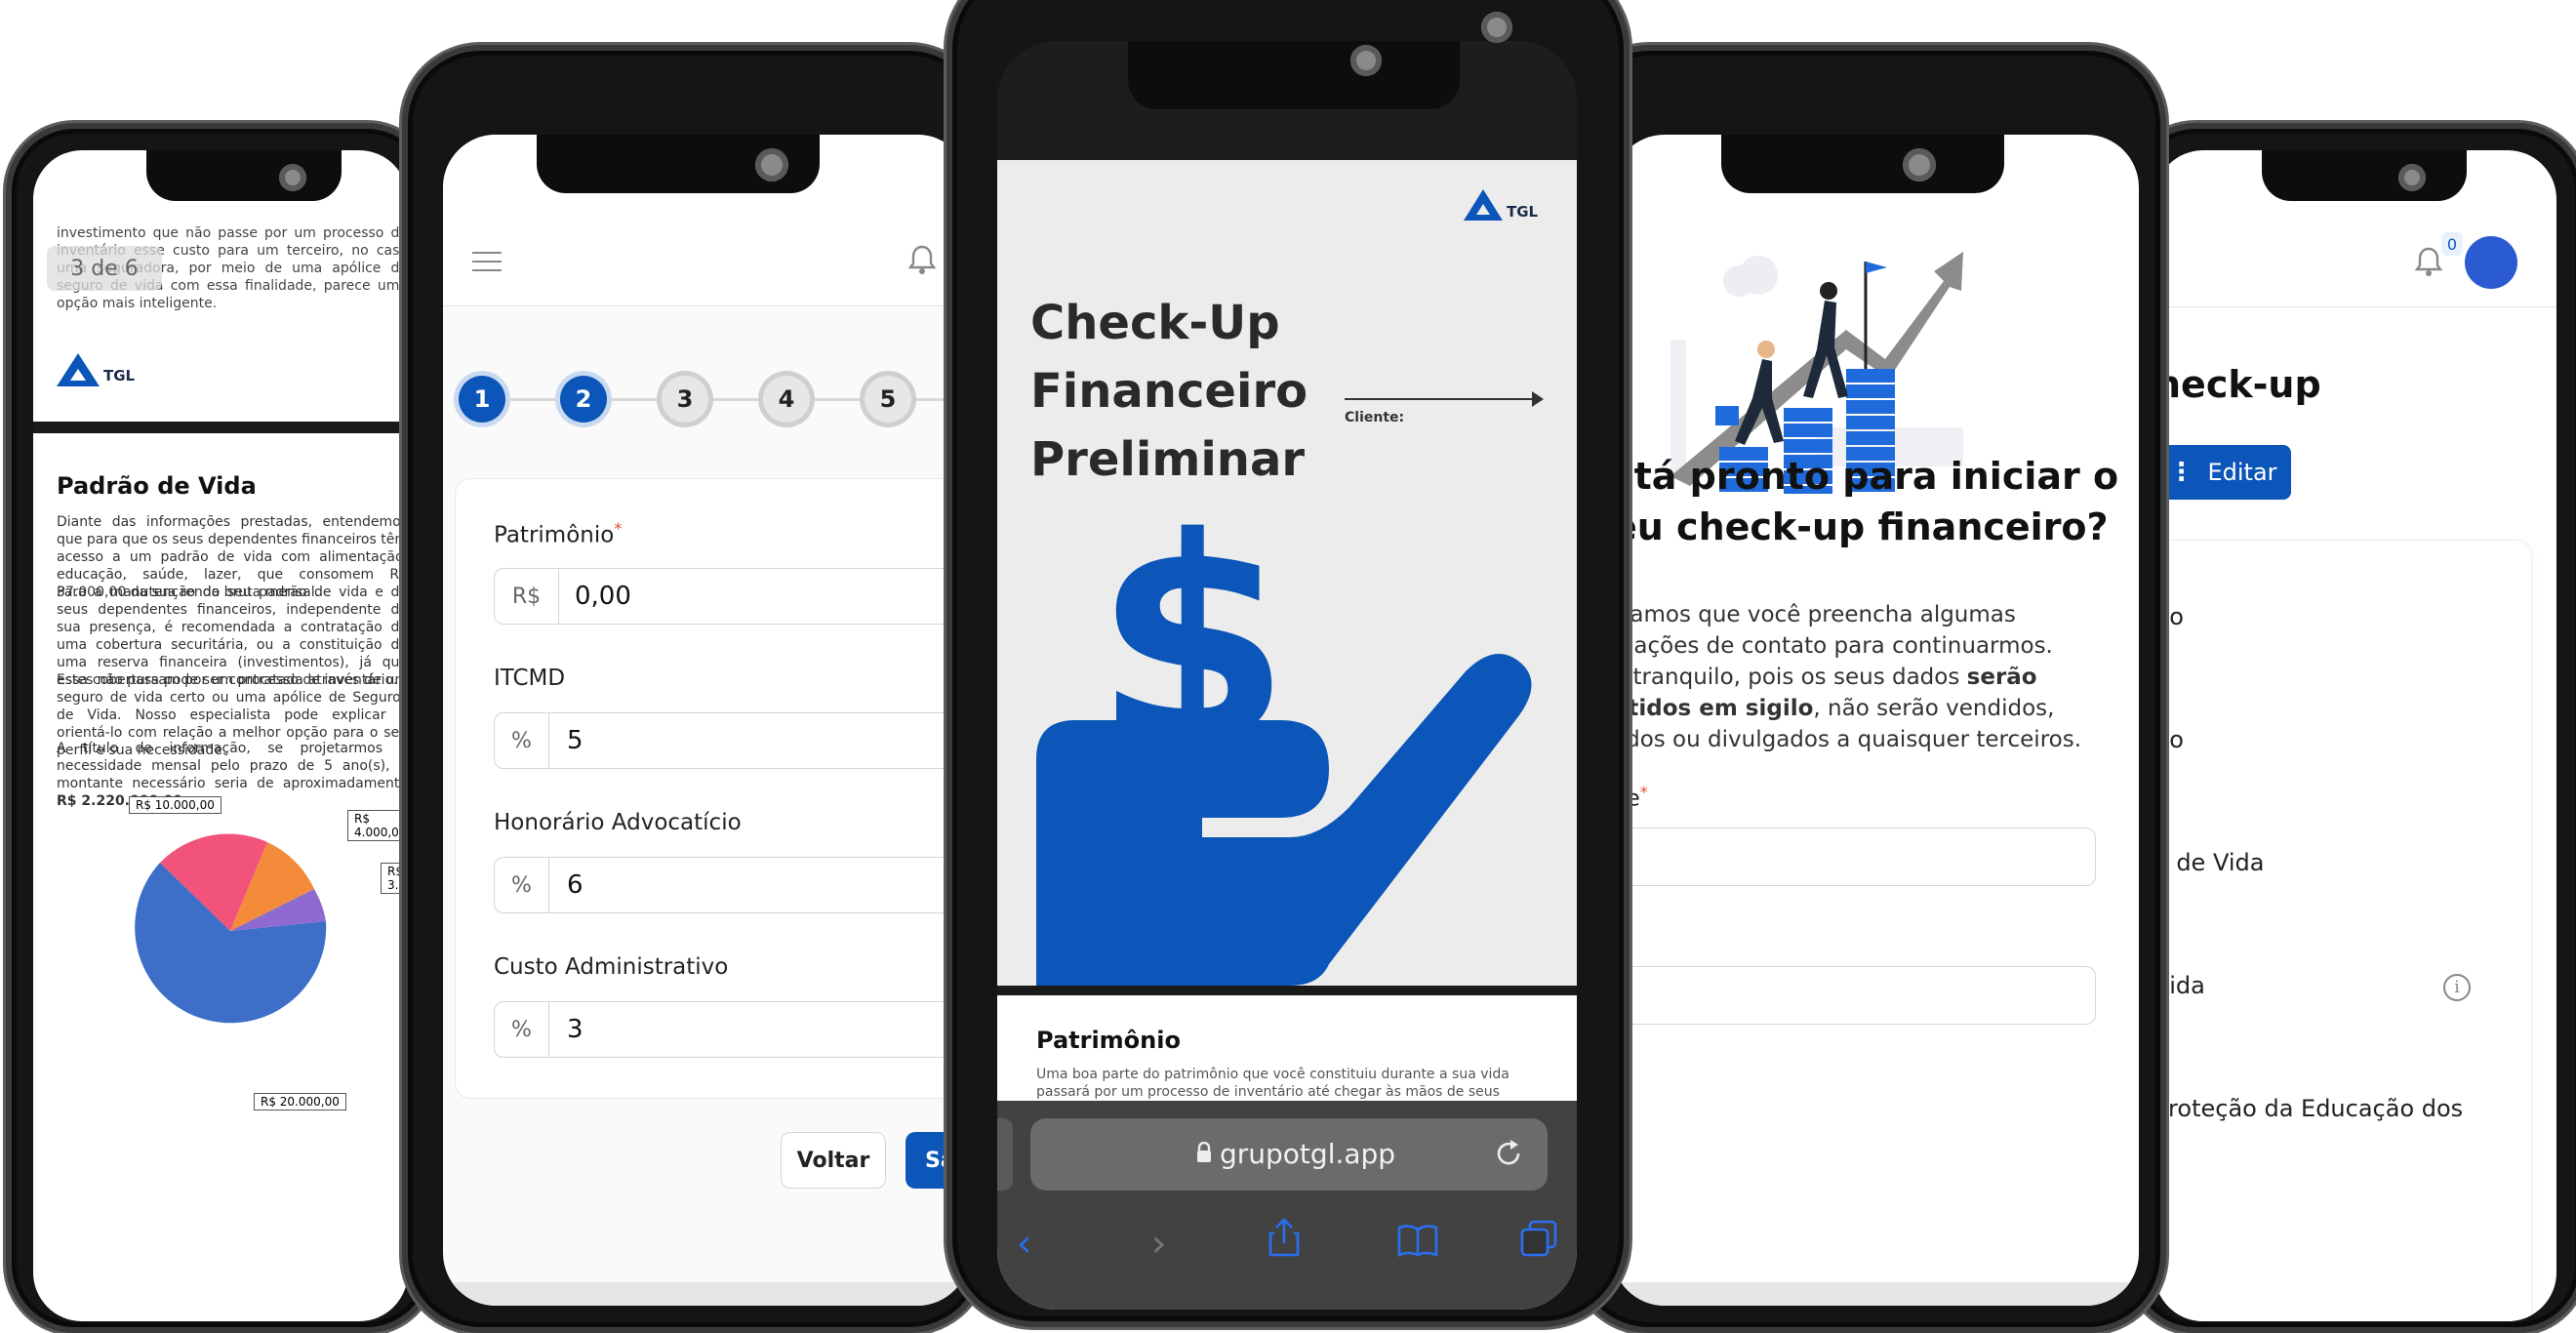 This screenshot has width=2576, height=1333. What do you see at coordinates (1508, 1156) in the screenshot?
I see `reload-icon` at bounding box center [1508, 1156].